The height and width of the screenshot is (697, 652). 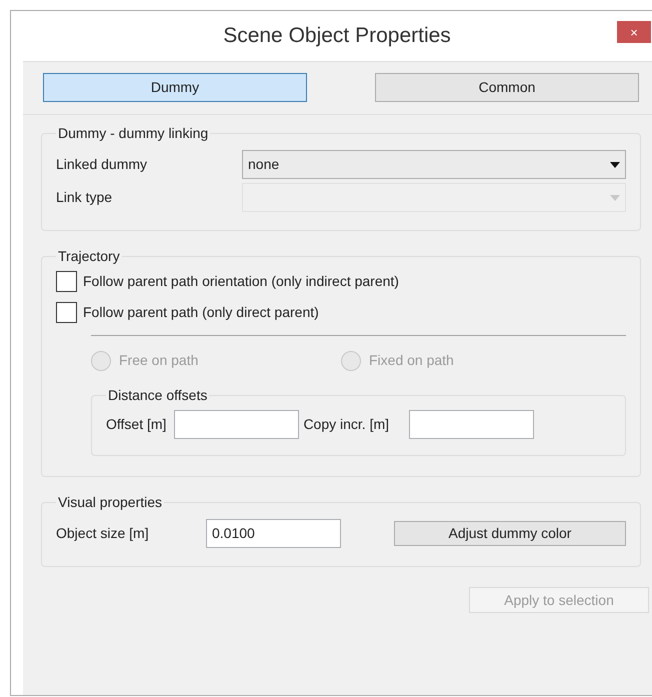 What do you see at coordinates (103, 533) in the screenshot?
I see `field-label: Object size [m]` at bounding box center [103, 533].